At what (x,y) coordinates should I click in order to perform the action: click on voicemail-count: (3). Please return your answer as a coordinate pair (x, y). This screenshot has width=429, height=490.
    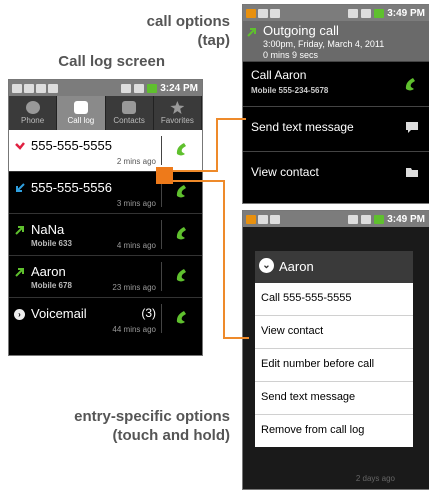
    Looking at the image, I should click on (148, 313).